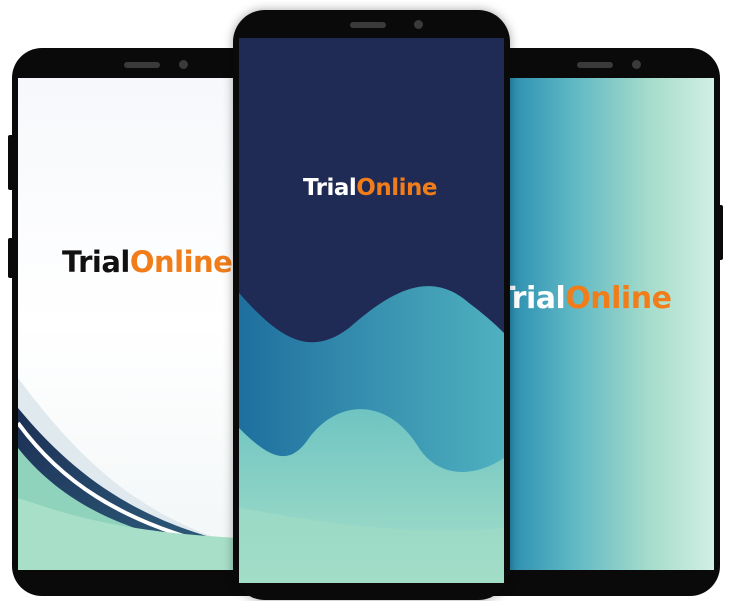  What do you see at coordinates (183, 64) in the screenshot?
I see `left-phone-camera` at bounding box center [183, 64].